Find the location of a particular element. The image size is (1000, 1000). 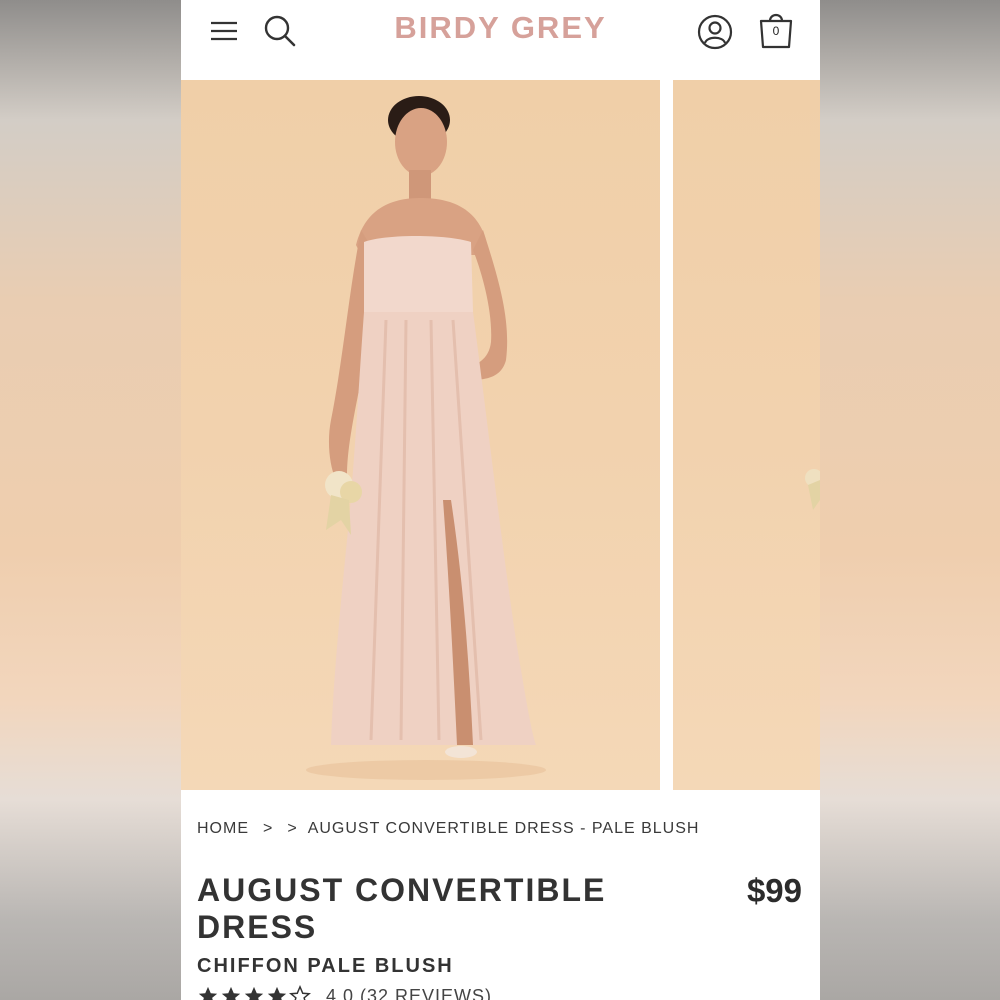

rating-reviews-link: 4.0 (32 REVIEWS) is located at coordinates (409, 993).